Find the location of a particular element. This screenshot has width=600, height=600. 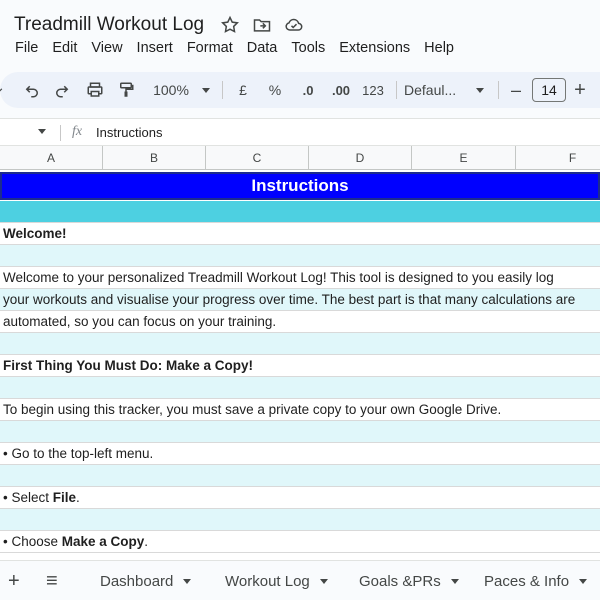

font-size-input: 14 is located at coordinates (549, 90).